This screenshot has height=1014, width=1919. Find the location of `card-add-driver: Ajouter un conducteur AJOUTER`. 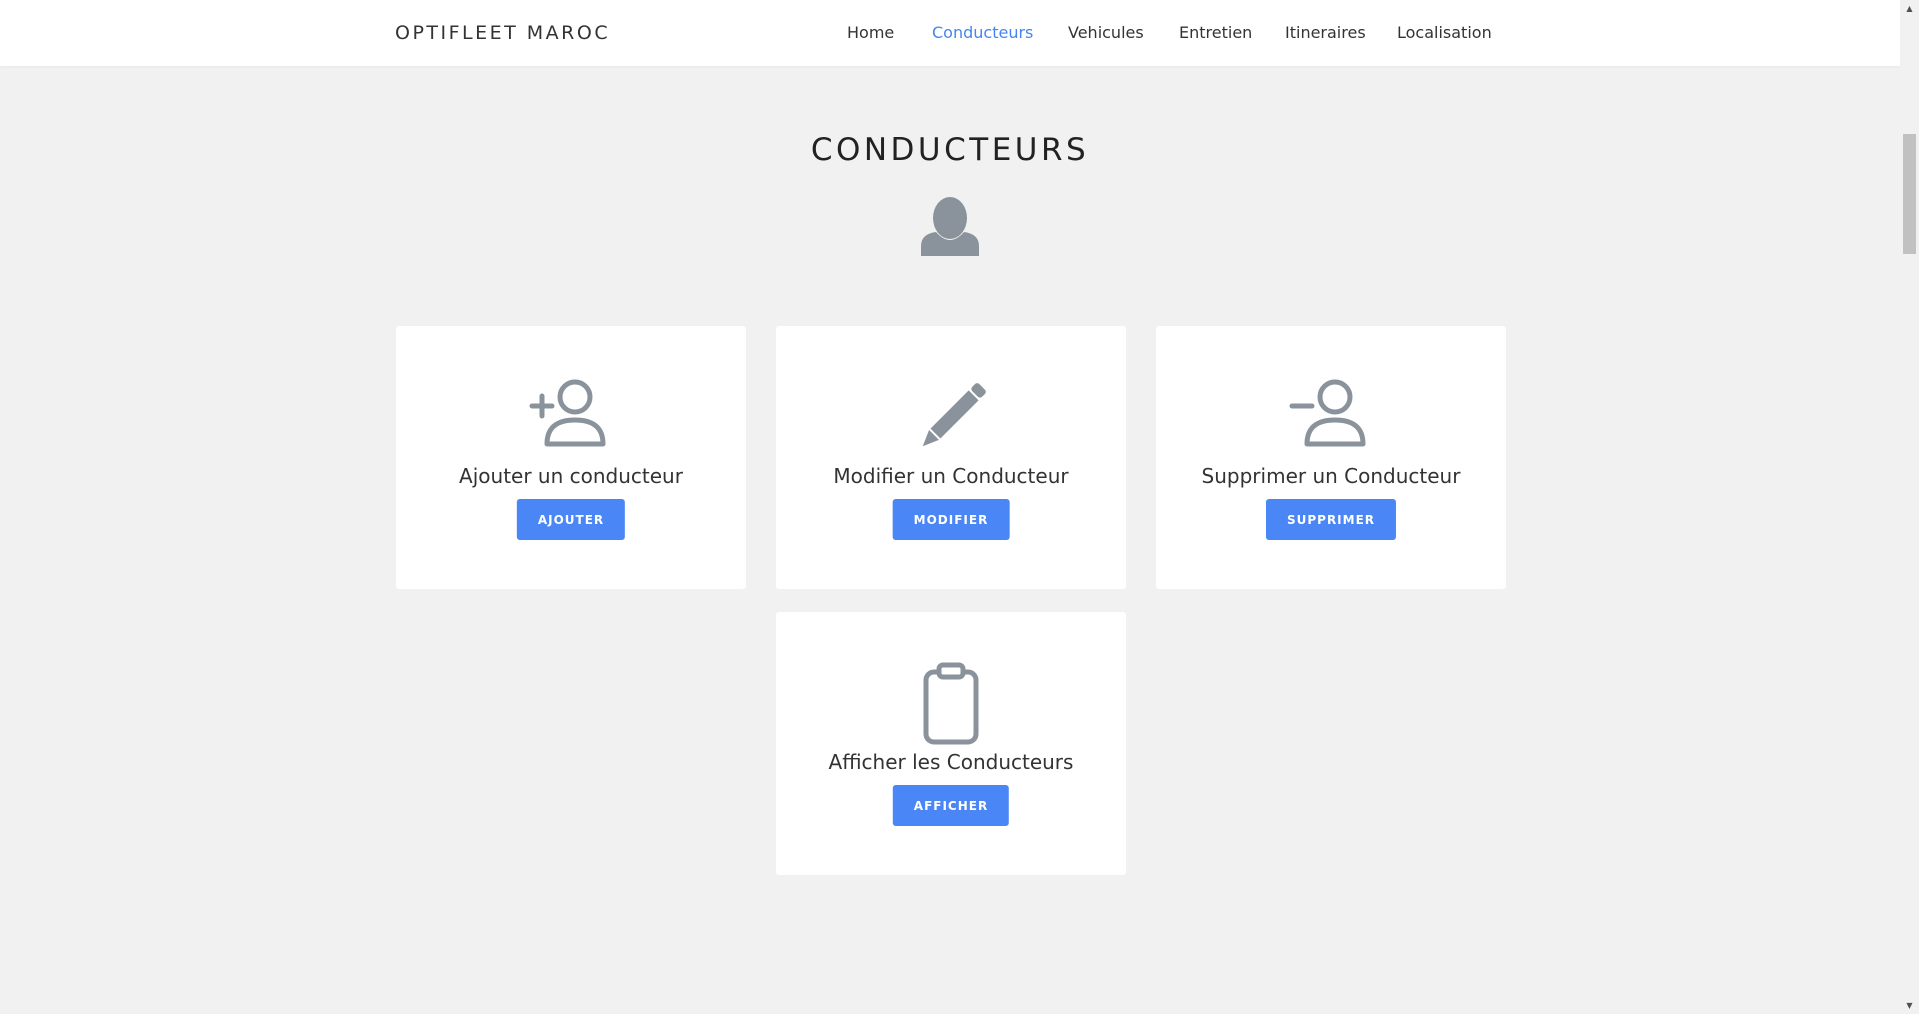

card-add-driver: Ajouter un conducteur AJOUTER is located at coordinates (571, 457).